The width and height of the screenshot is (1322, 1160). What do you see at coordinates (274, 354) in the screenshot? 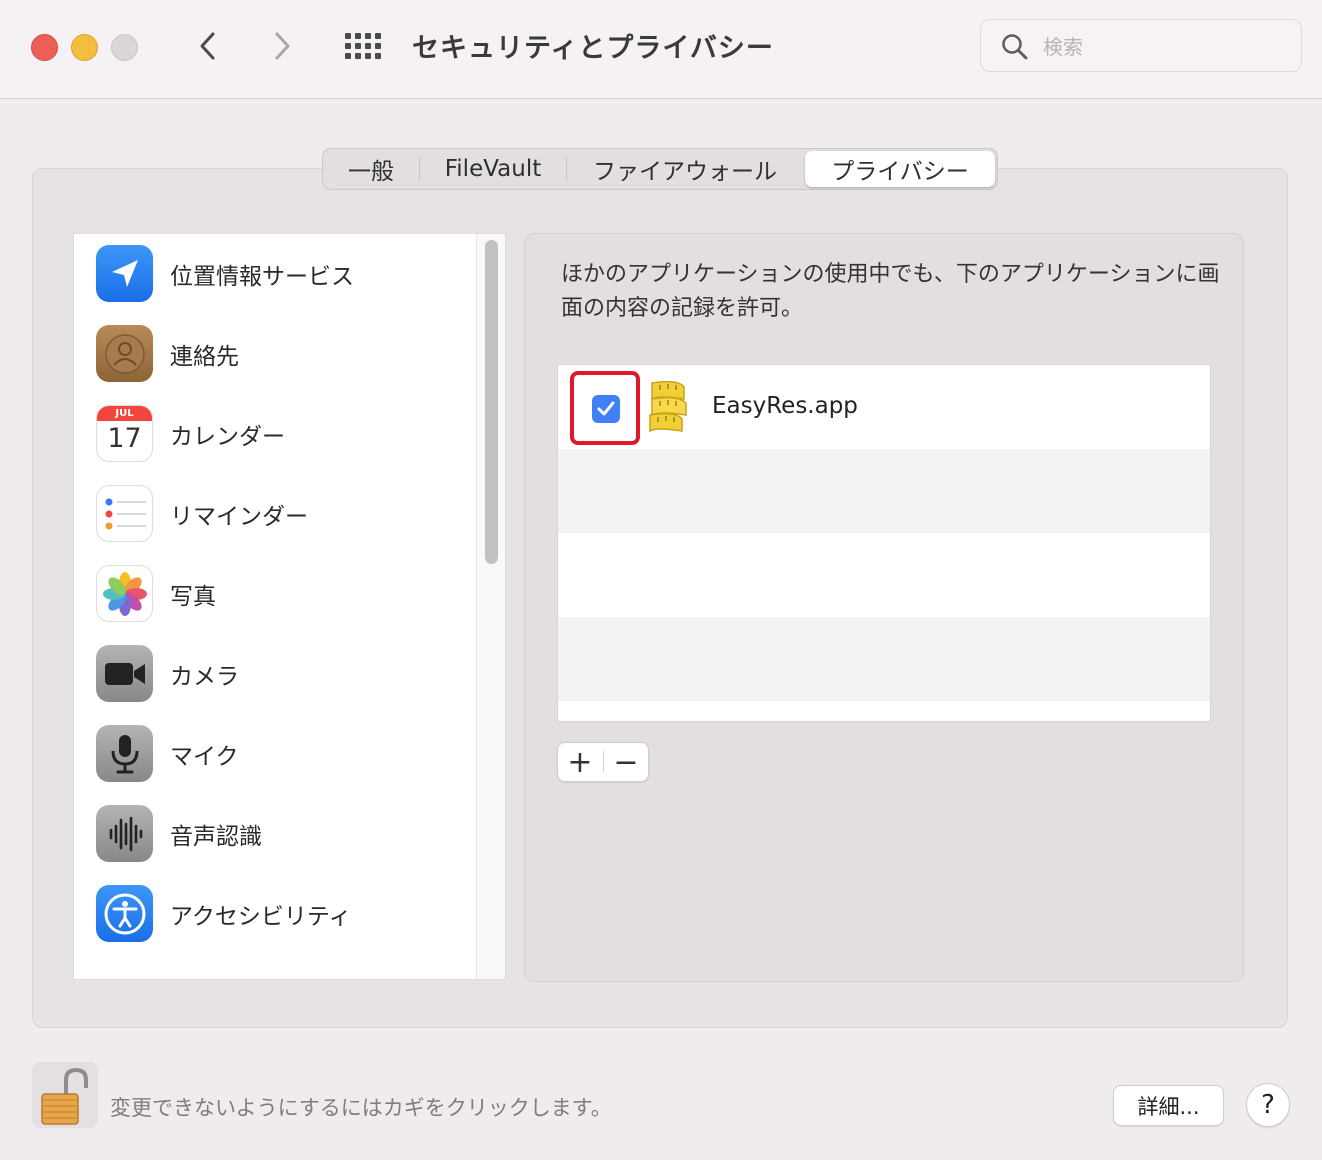
I see `sidebar-item-contacts: 連絡先` at bounding box center [274, 354].